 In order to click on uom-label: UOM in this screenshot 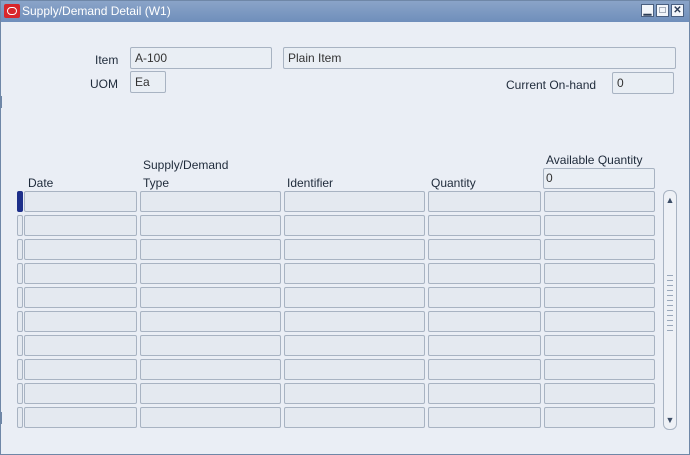, I will do `click(104, 84)`.